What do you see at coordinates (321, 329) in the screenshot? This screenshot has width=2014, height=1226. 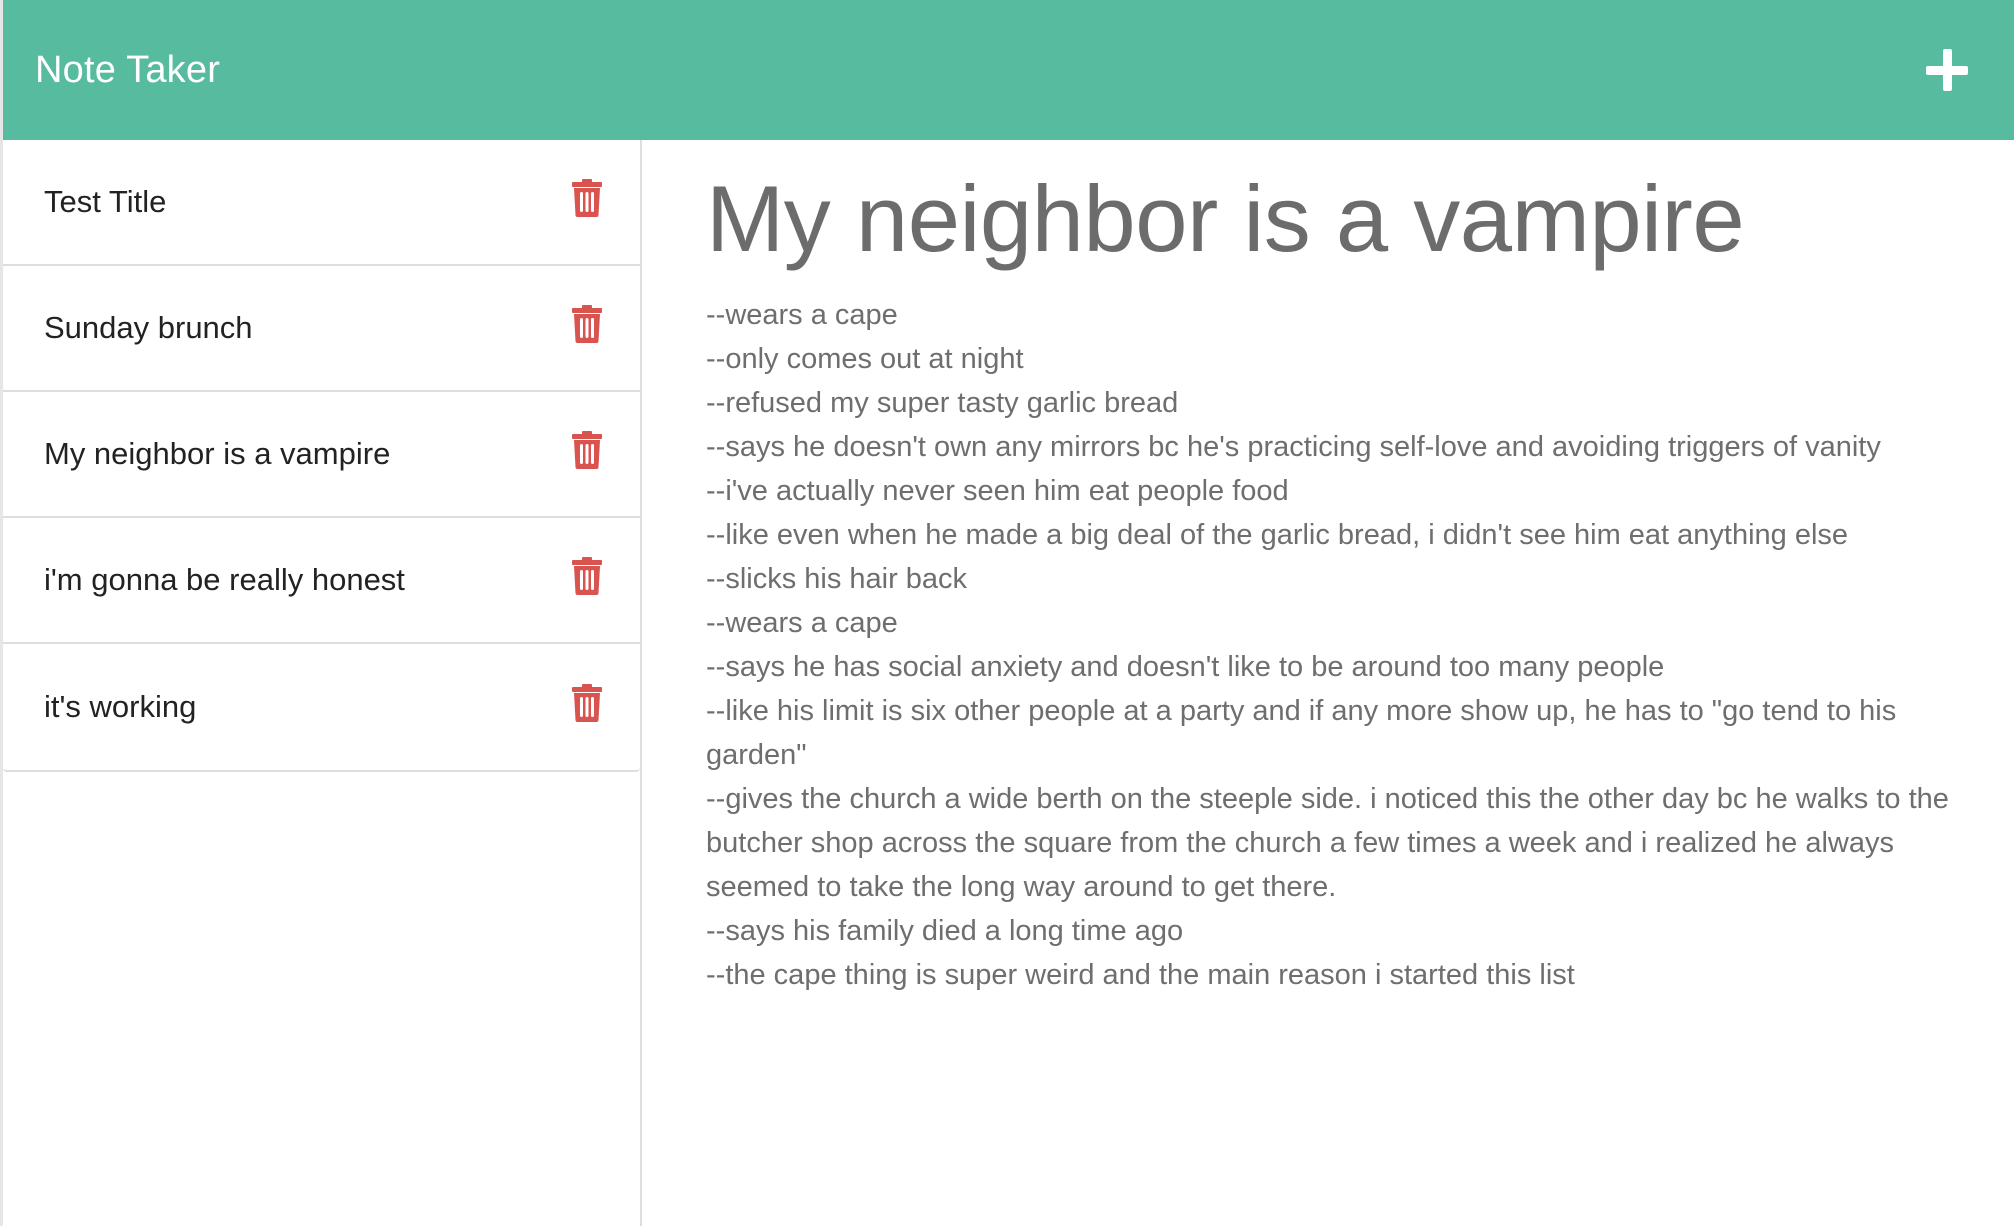 I see `list-item: Sunday brunch` at bounding box center [321, 329].